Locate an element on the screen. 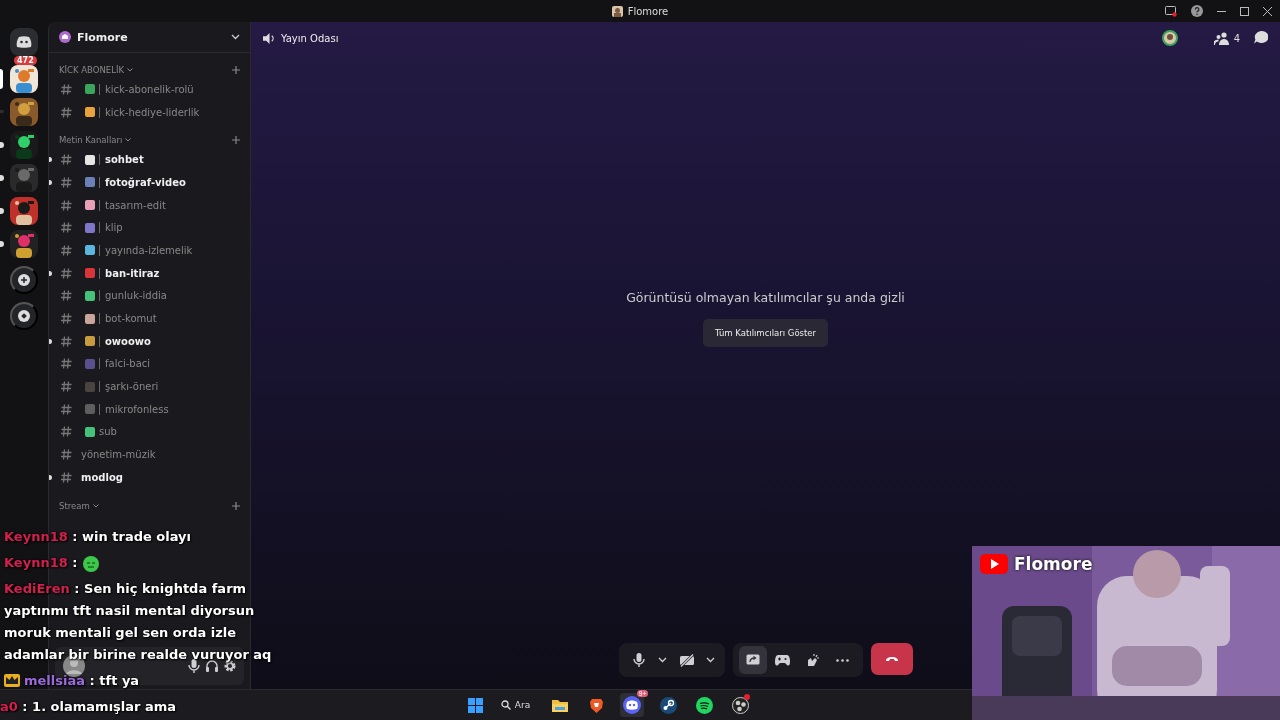 The height and width of the screenshot is (720, 1280). close-icon is located at coordinates (1267, 11).